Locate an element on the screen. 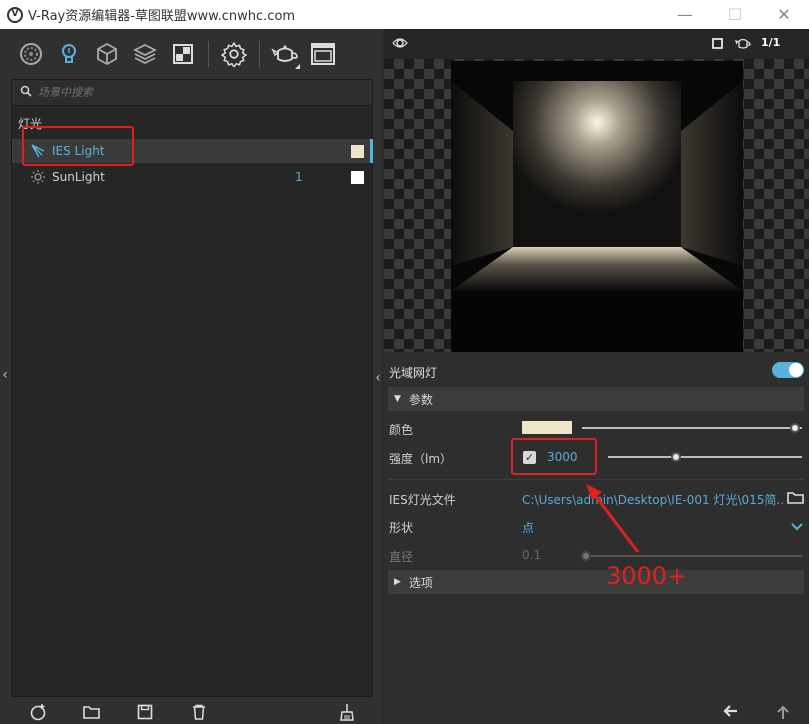 This screenshot has height=724, width=809. preview-options-icon is located at coordinates (400, 44).